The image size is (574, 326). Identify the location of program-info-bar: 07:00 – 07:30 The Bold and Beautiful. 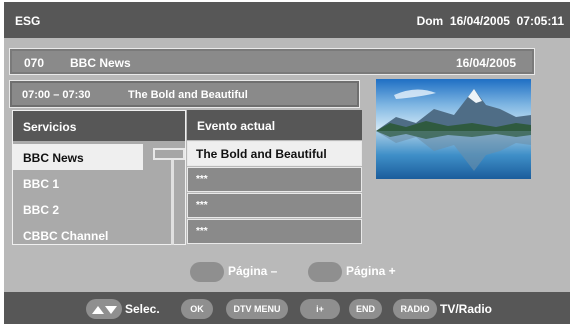
(184, 94).